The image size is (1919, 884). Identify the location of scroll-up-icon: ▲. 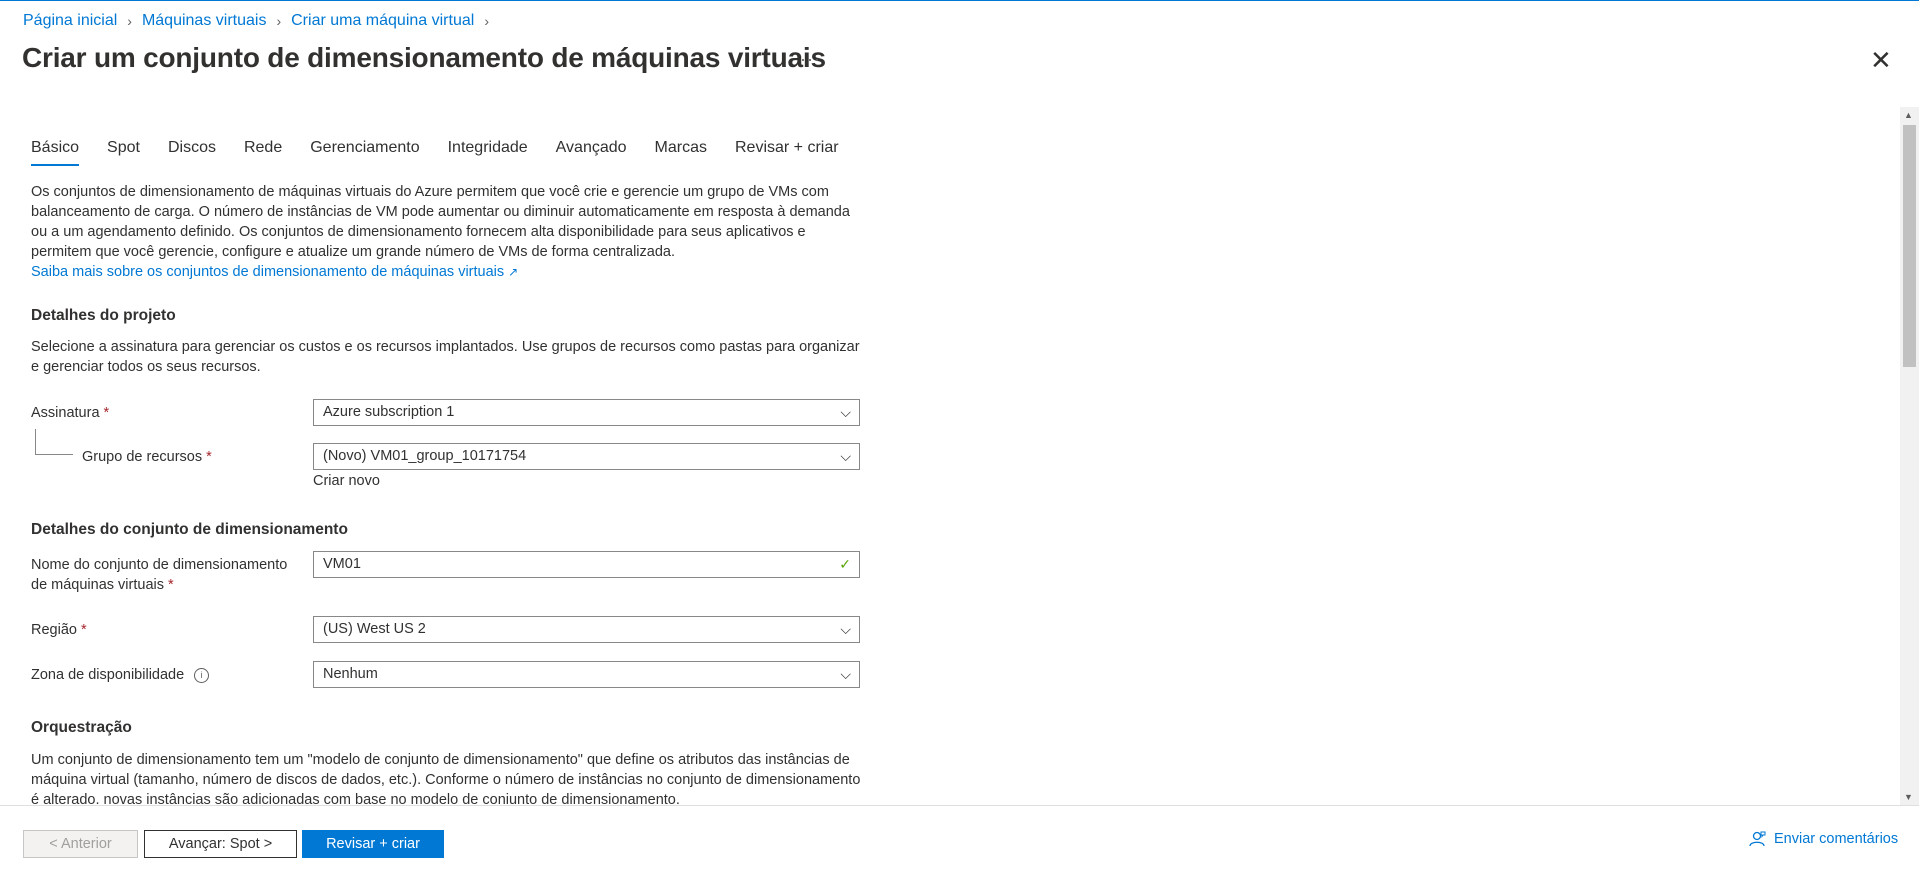
(1908, 115).